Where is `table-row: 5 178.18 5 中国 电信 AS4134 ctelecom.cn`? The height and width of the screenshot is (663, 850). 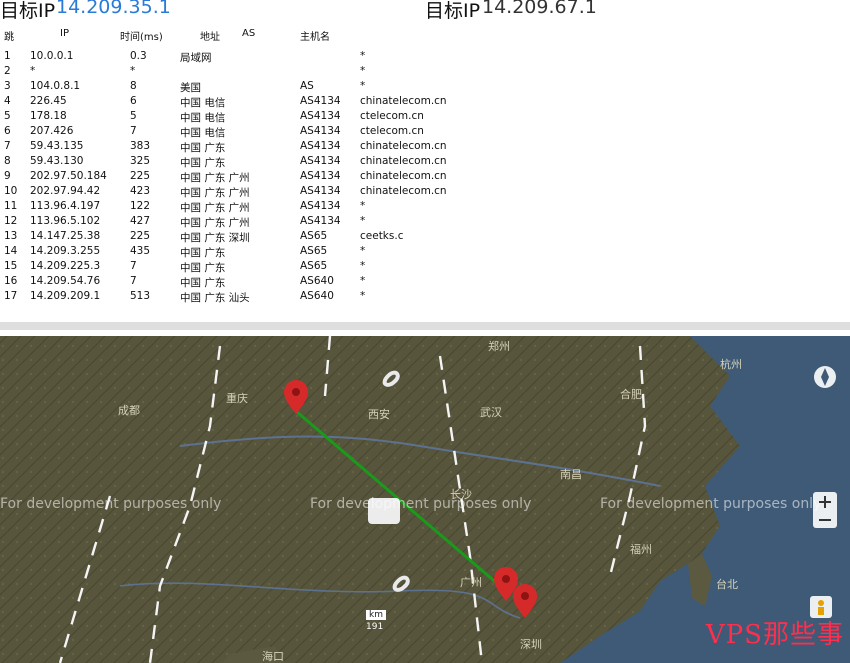 table-row: 5 178.18 5 中国 电信 AS4134 ctelecom.cn is located at coordinates (425, 117).